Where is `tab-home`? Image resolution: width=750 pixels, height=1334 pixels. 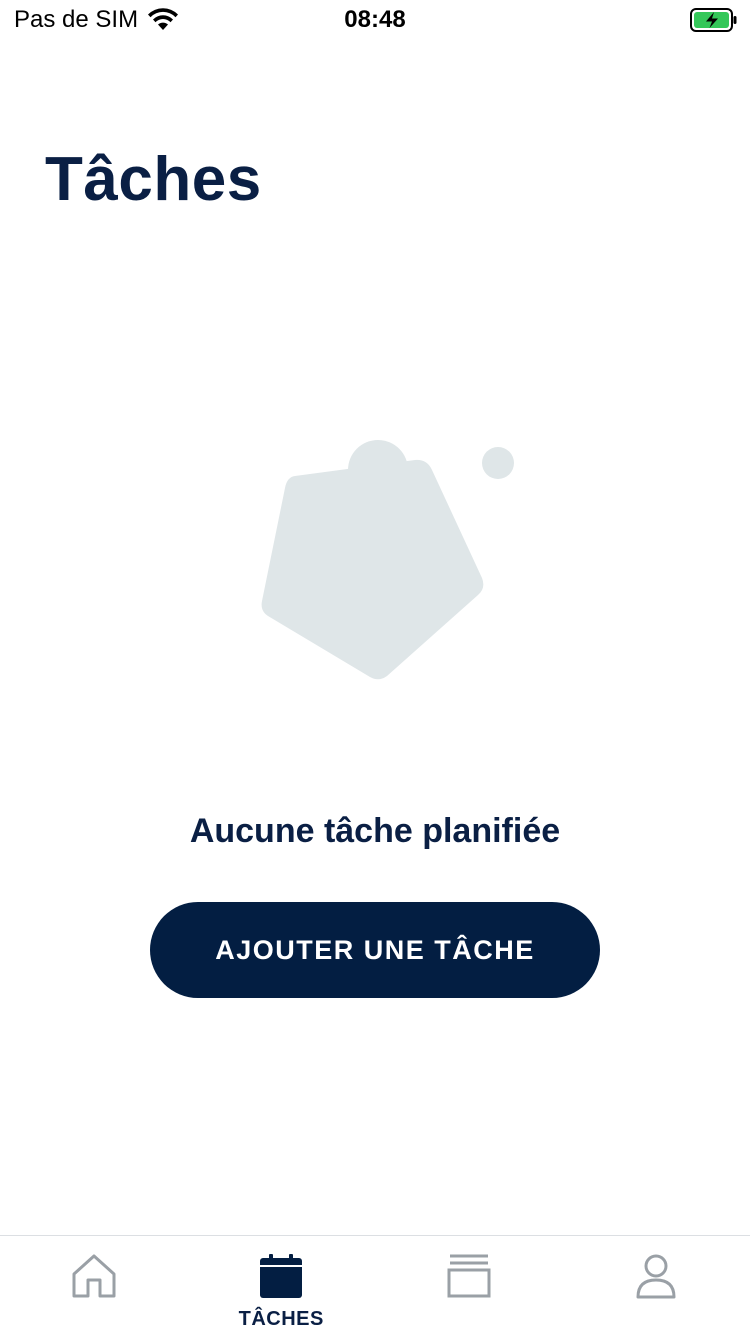 tab-home is located at coordinates (94, 1285).